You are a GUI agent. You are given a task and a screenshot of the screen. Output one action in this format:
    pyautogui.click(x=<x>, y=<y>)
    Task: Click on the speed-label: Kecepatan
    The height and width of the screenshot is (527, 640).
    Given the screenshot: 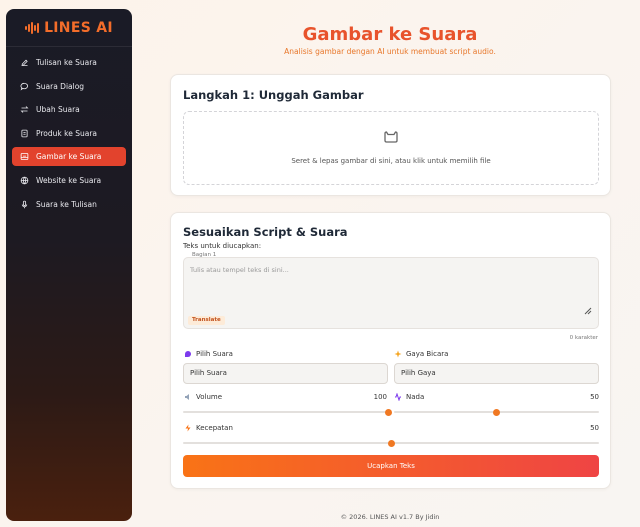 What is the action you would take?
    pyautogui.click(x=208, y=428)
    